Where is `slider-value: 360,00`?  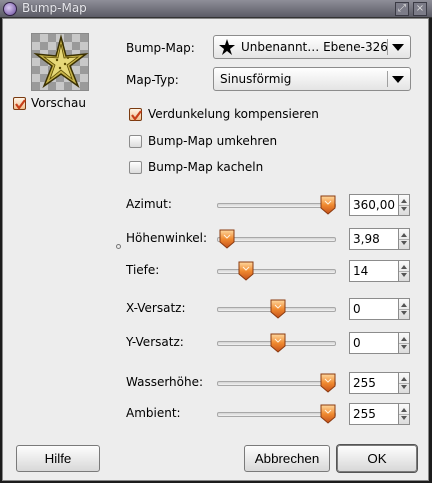 slider-value: 360,00 is located at coordinates (374, 205).